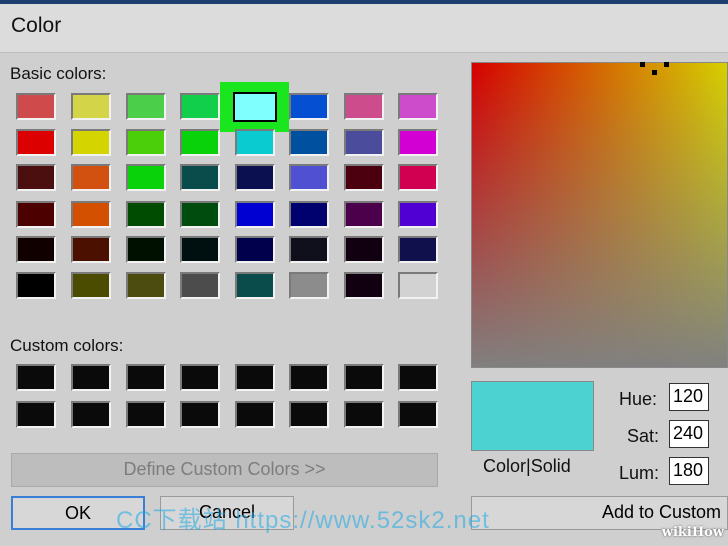 The image size is (728, 546). Describe the element at coordinates (689, 434) in the screenshot. I see `sat-input: 240` at that location.